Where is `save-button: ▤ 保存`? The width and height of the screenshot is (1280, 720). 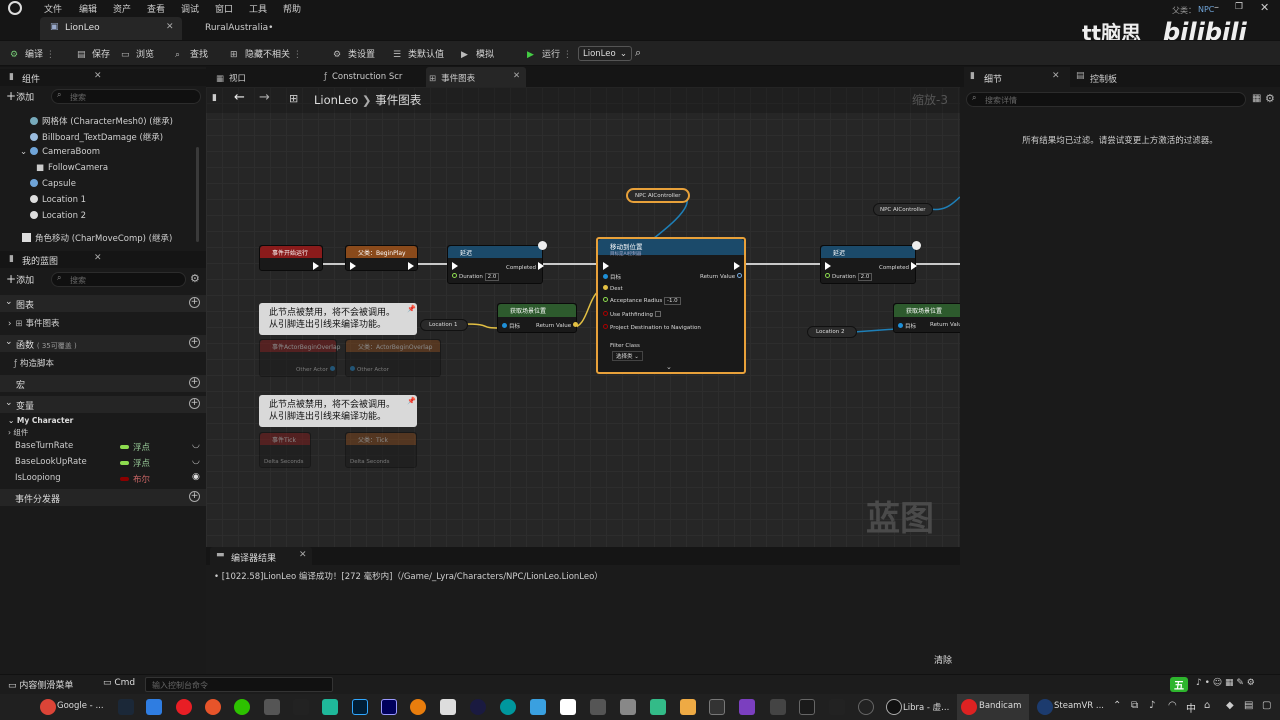 save-button: ▤ 保存 is located at coordinates (93, 53).